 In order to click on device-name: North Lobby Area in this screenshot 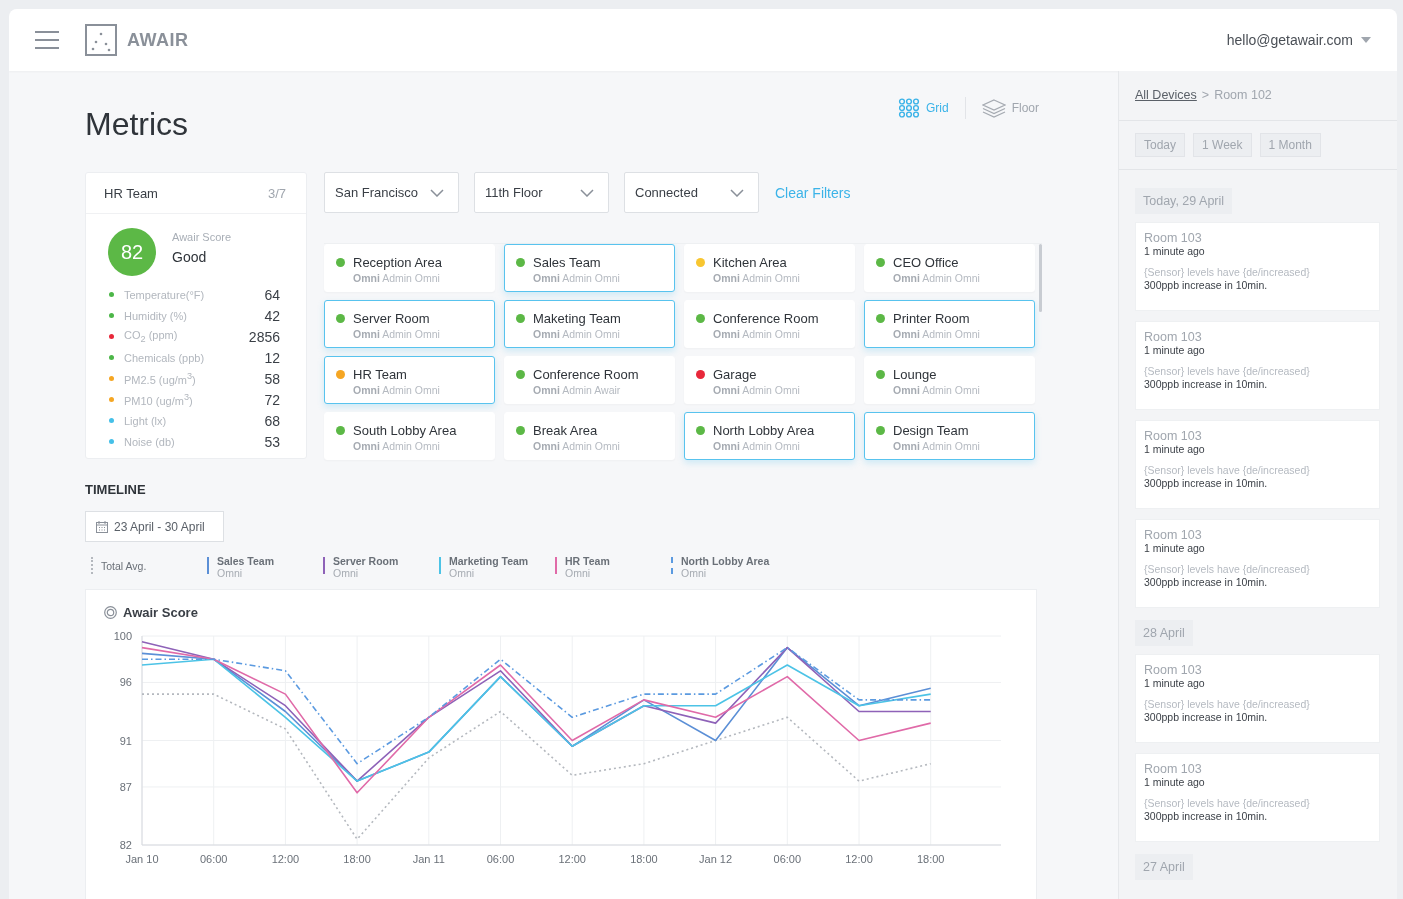, I will do `click(764, 430)`.